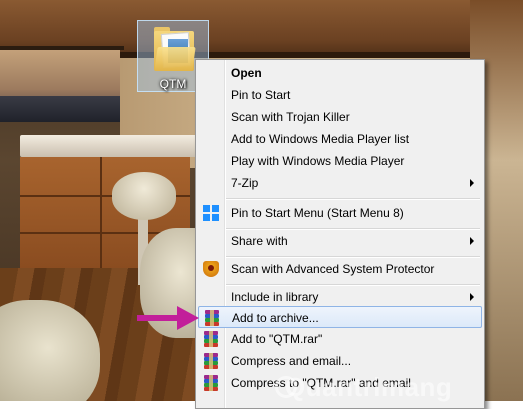  I want to click on wallpaper-window, so click(60, 86).